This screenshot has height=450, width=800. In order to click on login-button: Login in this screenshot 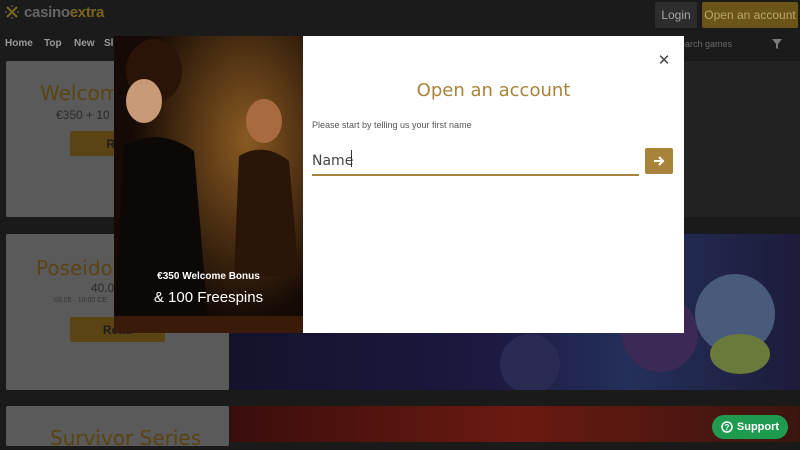, I will do `click(676, 15)`.